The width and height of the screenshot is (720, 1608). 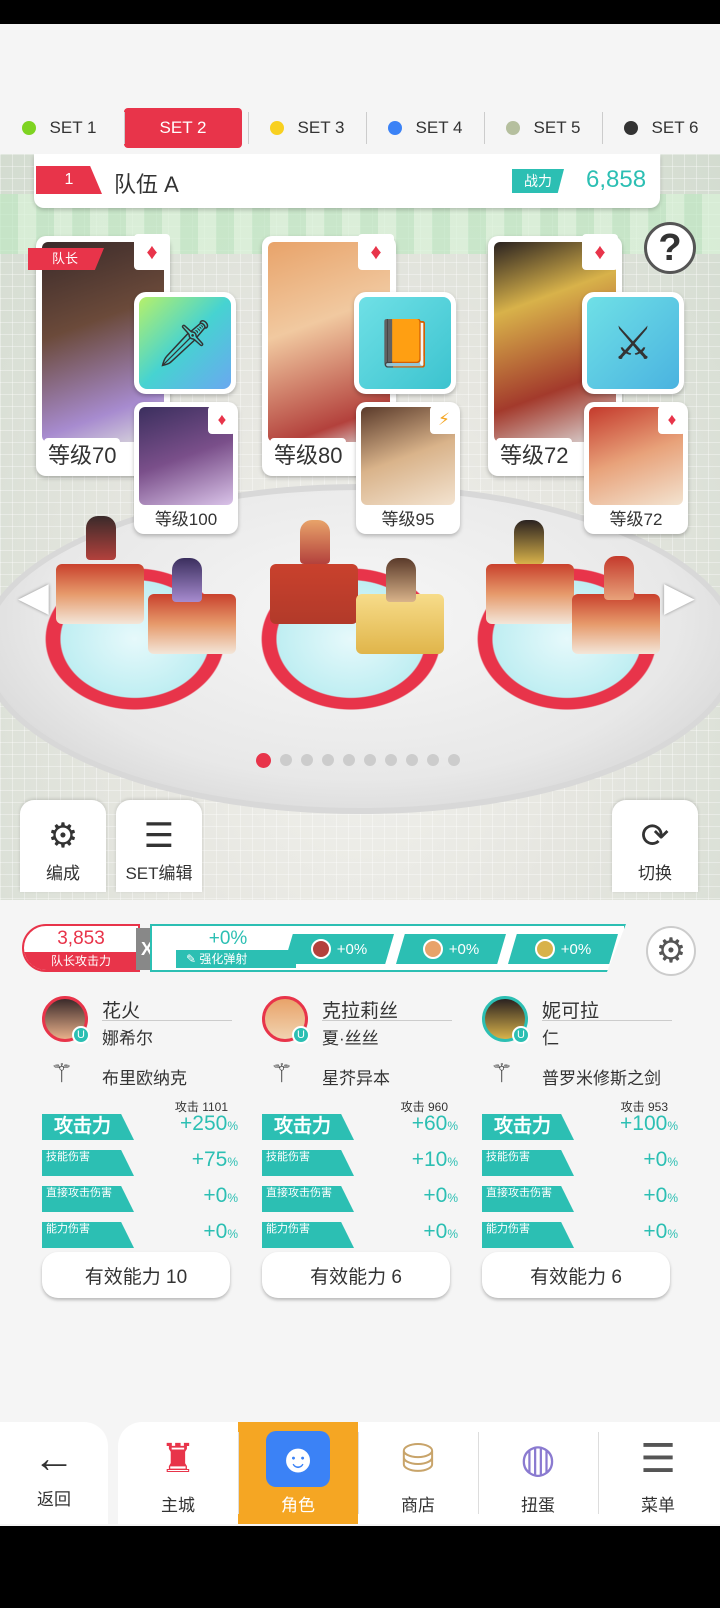 What do you see at coordinates (418, 1505) in the screenshot?
I see `nav-label: 商店` at bounding box center [418, 1505].